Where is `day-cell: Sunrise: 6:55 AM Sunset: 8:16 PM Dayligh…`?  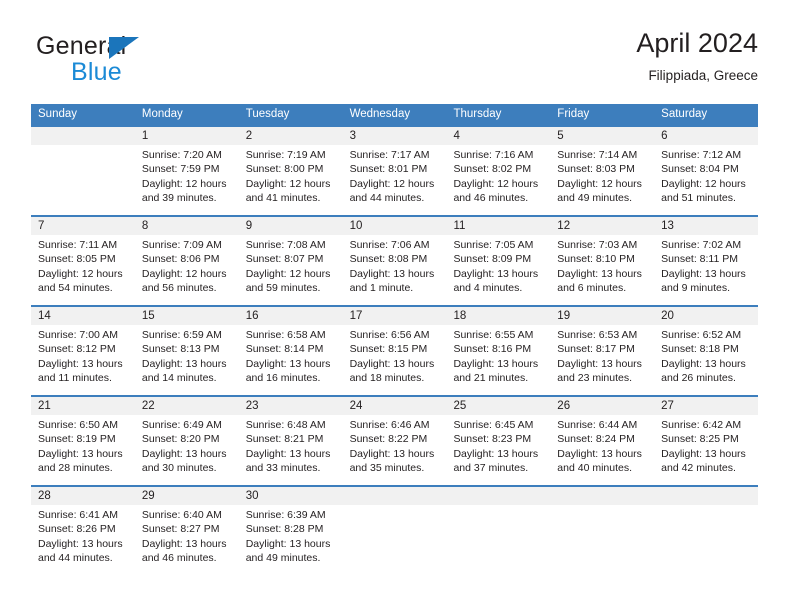 day-cell: Sunrise: 6:55 AM Sunset: 8:16 PM Dayligh… is located at coordinates (498, 360).